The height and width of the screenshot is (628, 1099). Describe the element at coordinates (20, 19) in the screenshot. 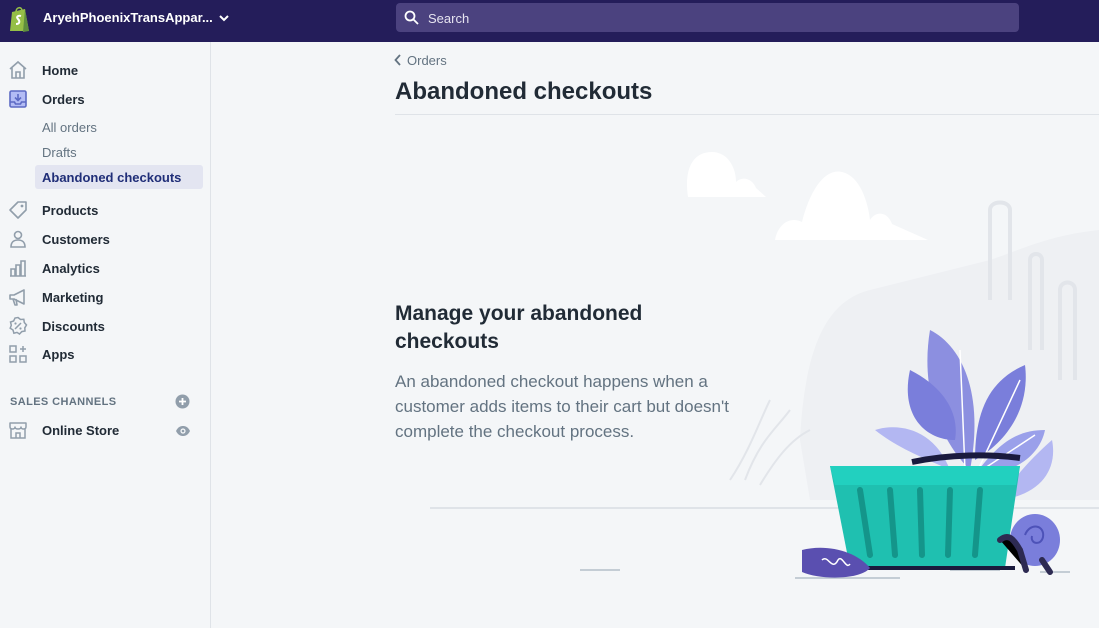

I see `shopify-logo-icon` at that location.